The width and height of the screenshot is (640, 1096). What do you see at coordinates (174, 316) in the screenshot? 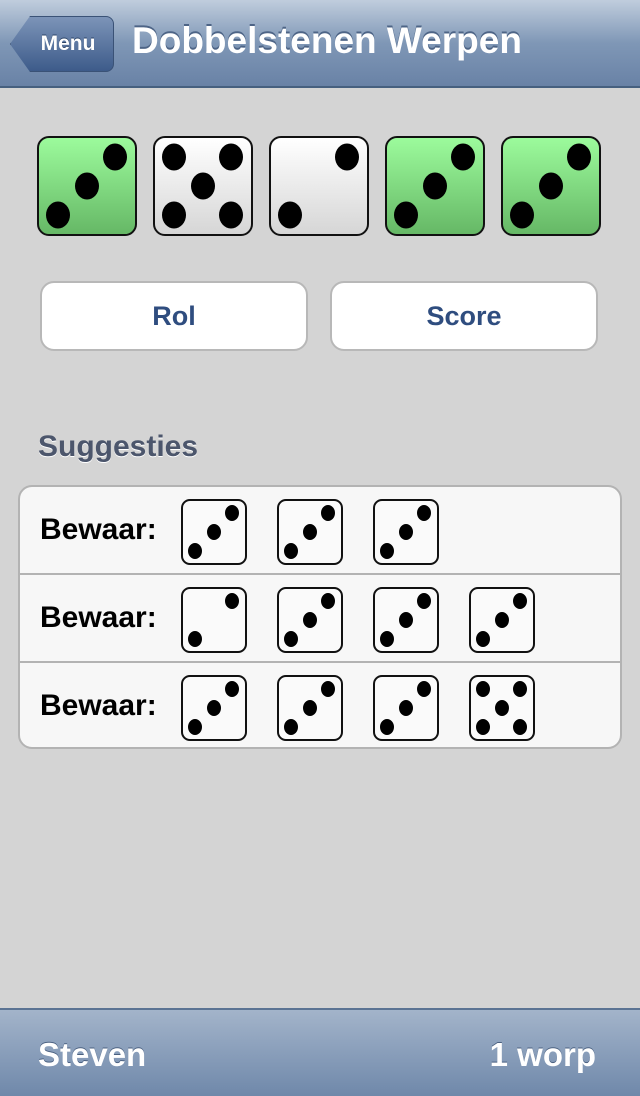
I see `roll-button: Rol` at bounding box center [174, 316].